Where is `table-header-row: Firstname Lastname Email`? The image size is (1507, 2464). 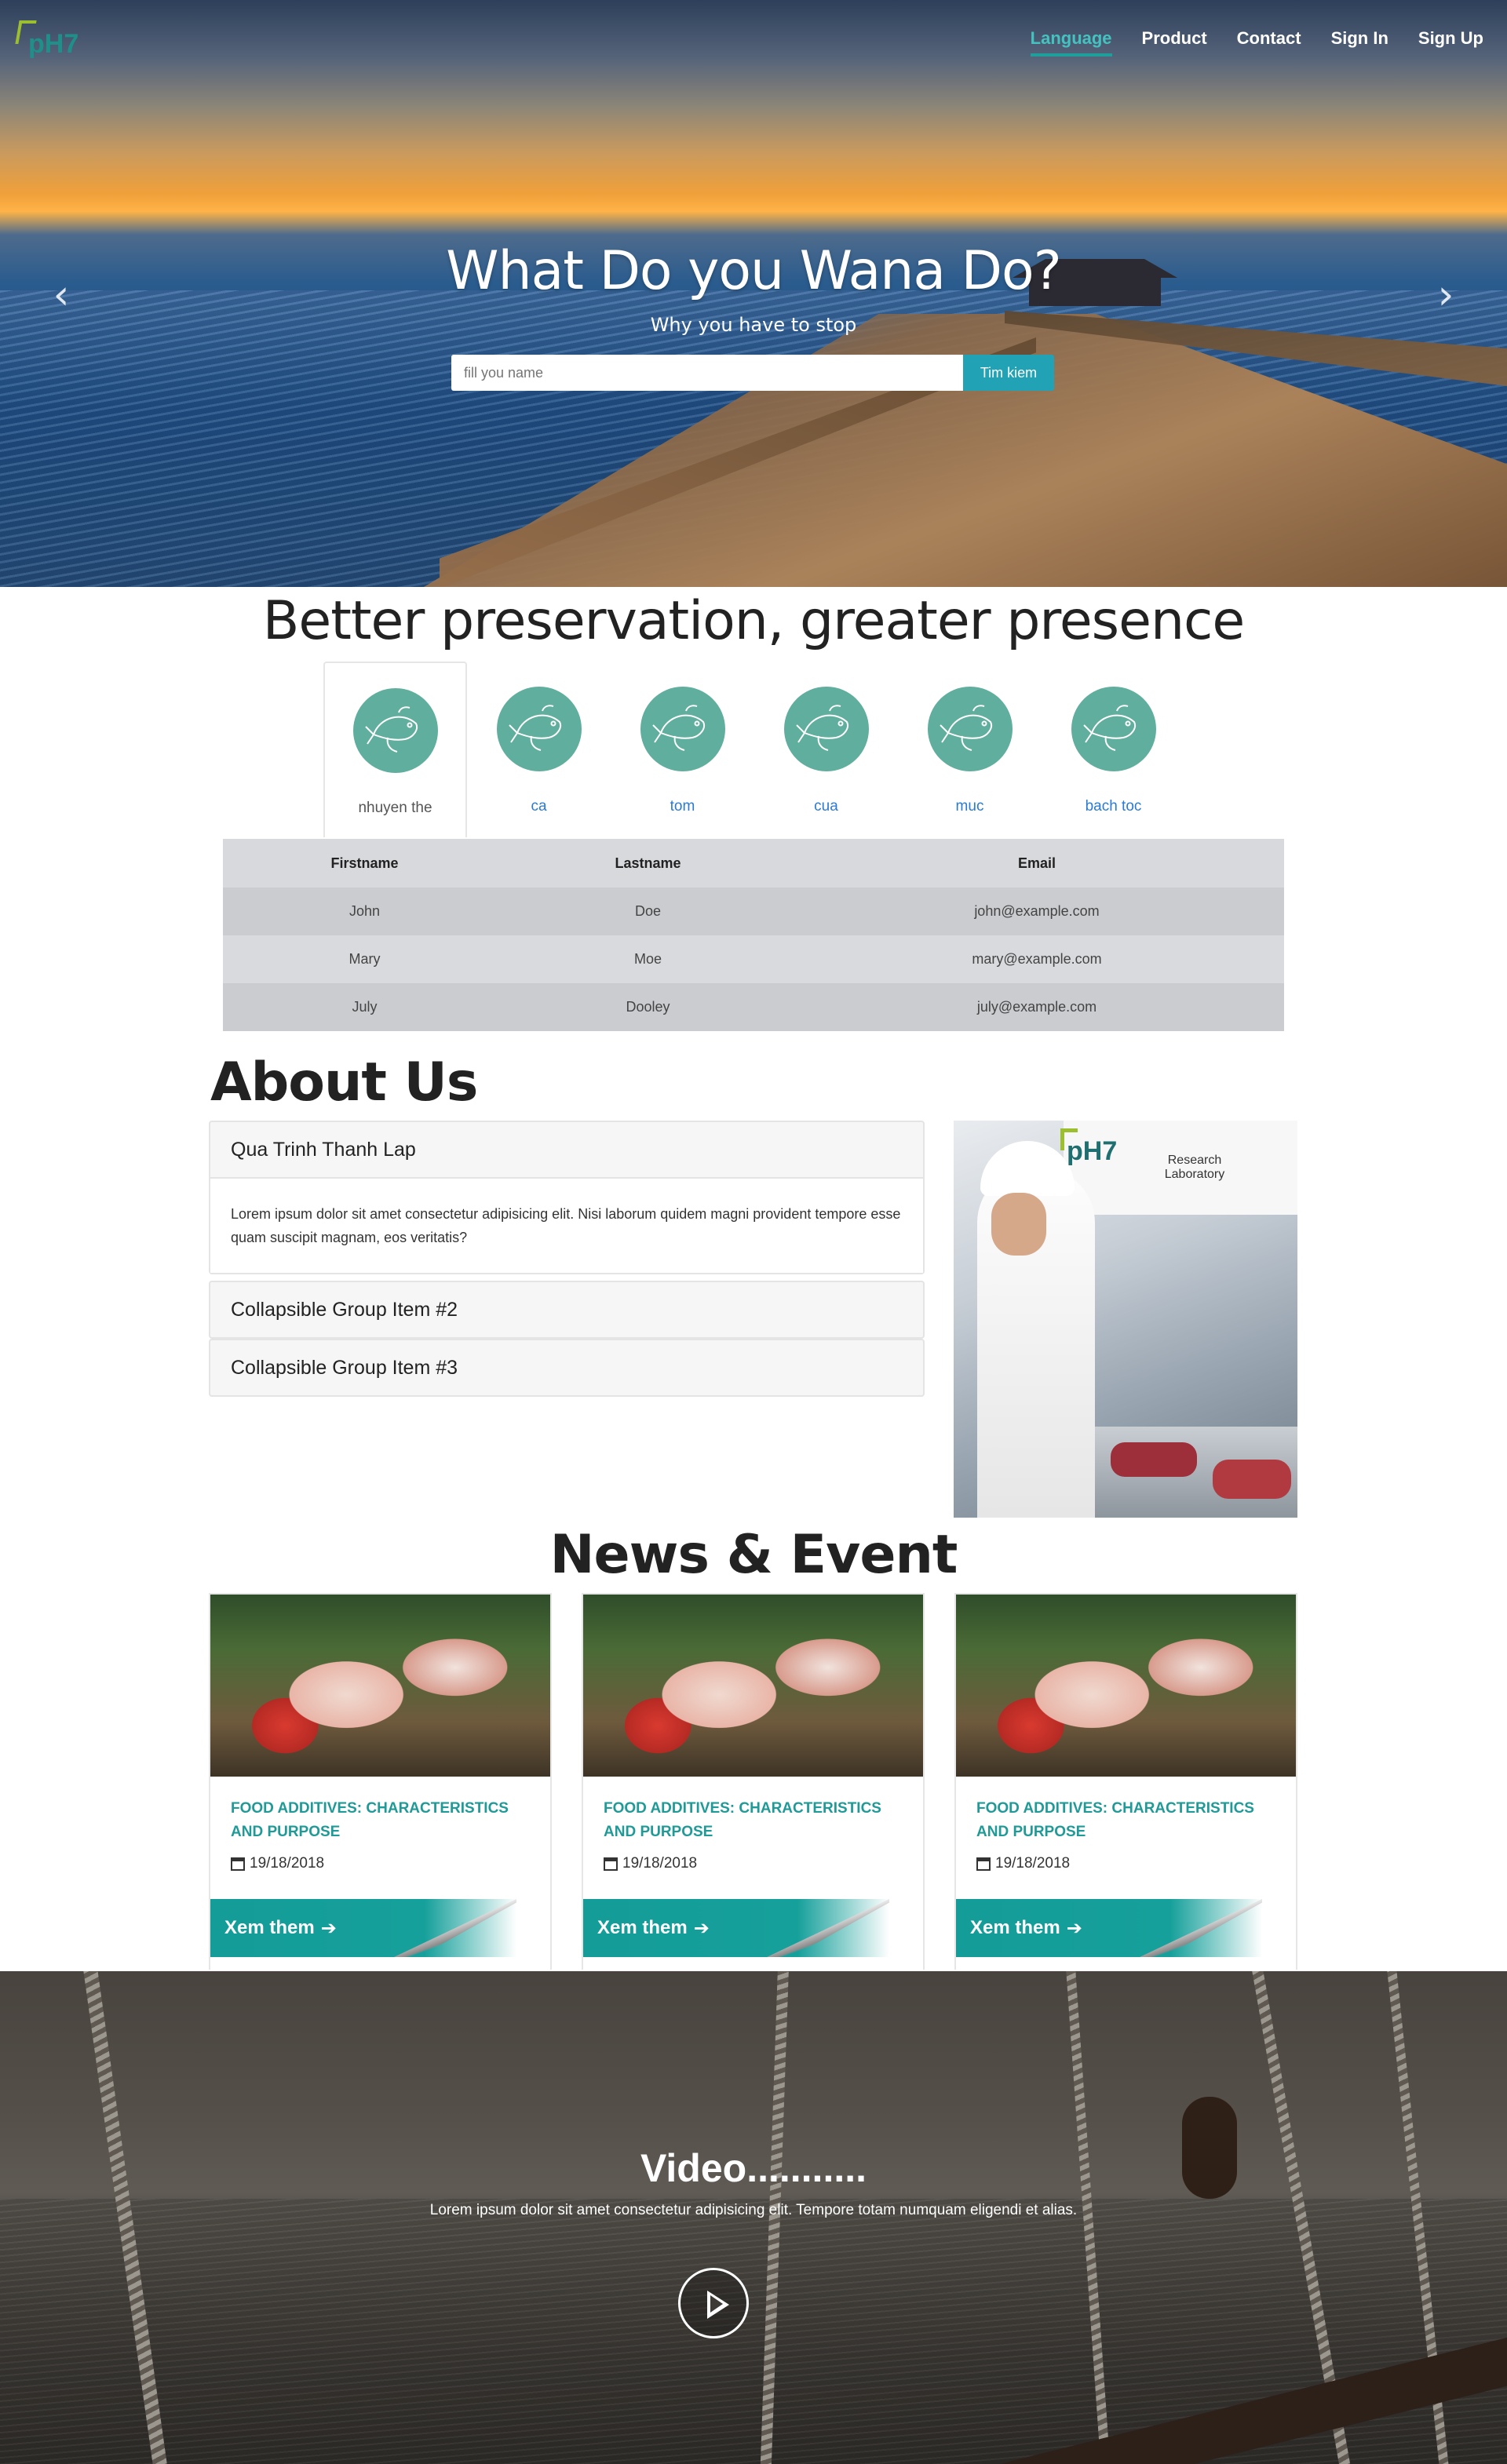
table-header-row: Firstname Lastname Email is located at coordinates (754, 864).